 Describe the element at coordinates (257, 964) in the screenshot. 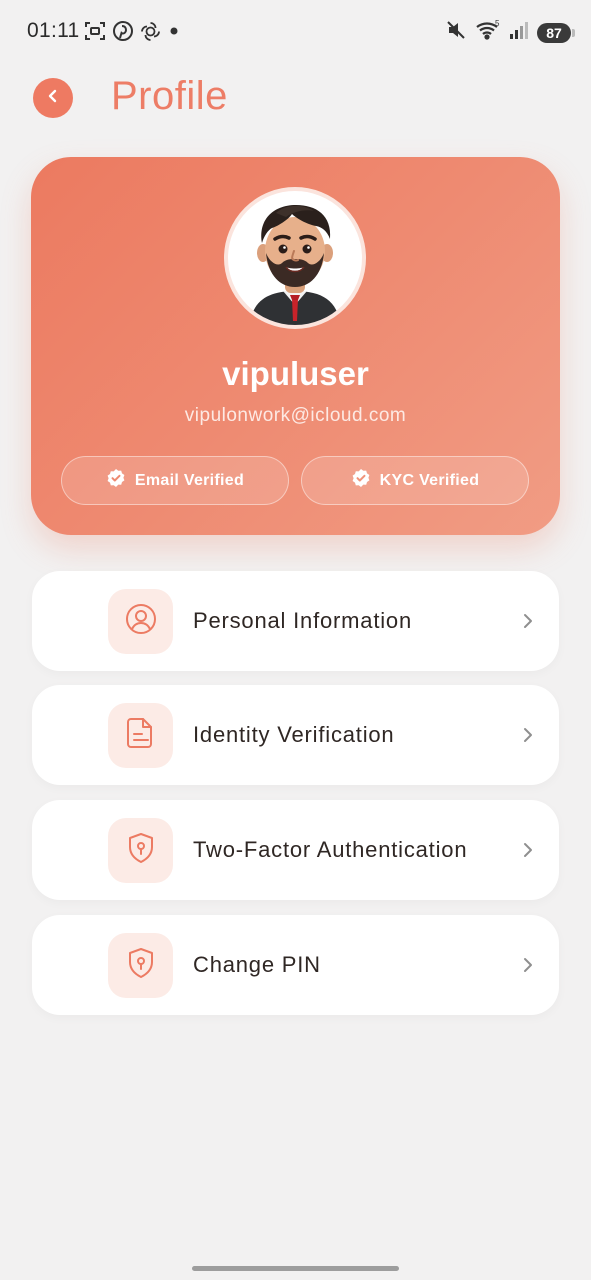

I see `menu-label-change-pin: Change PIN` at that location.